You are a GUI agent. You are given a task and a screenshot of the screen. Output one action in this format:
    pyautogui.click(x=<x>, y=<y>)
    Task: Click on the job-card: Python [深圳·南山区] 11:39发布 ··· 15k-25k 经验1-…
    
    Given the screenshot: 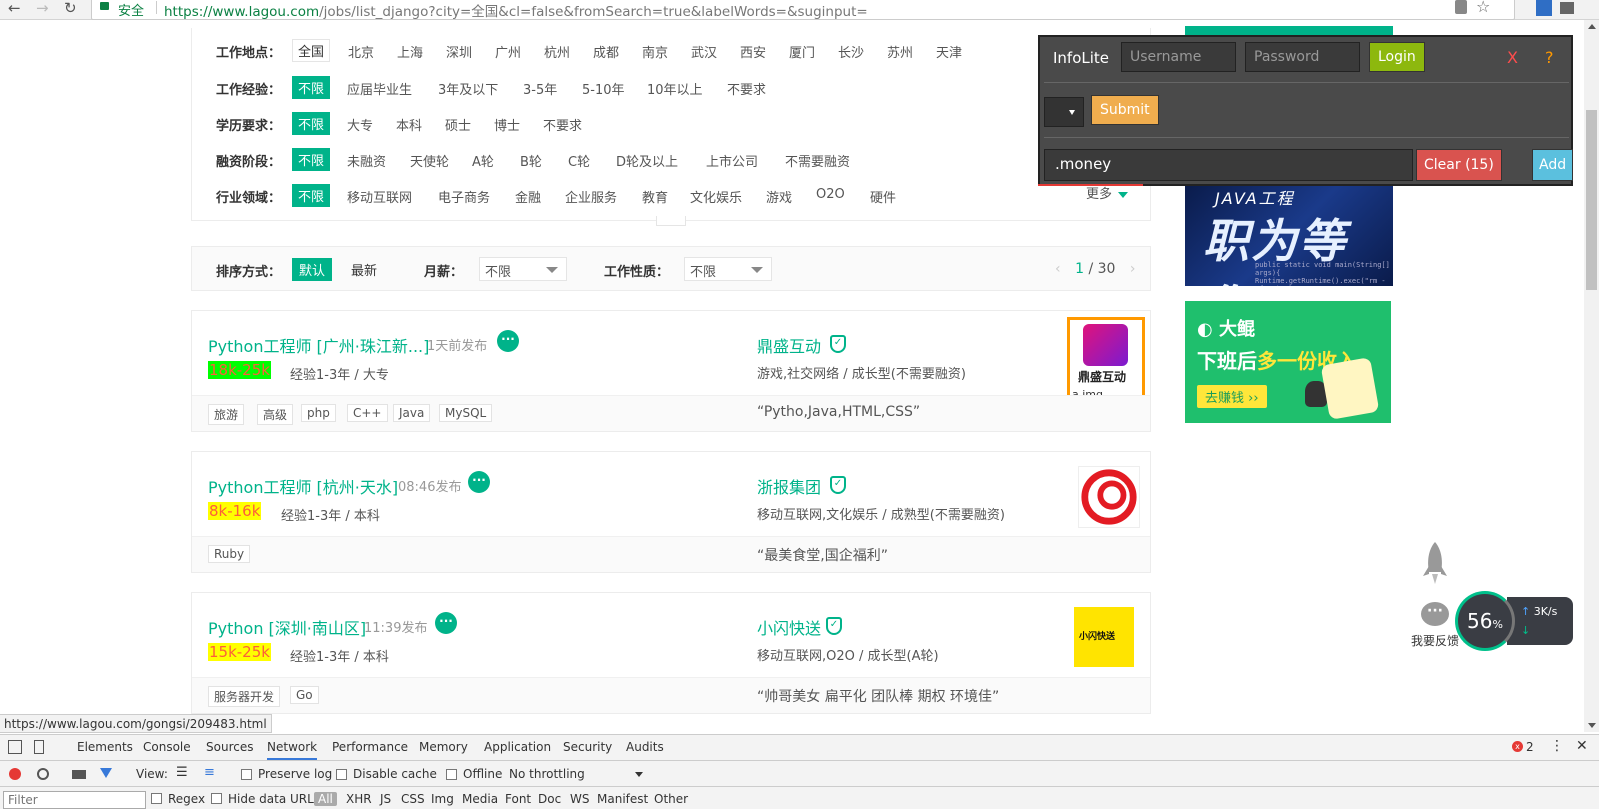 What is the action you would take?
    pyautogui.click(x=671, y=653)
    